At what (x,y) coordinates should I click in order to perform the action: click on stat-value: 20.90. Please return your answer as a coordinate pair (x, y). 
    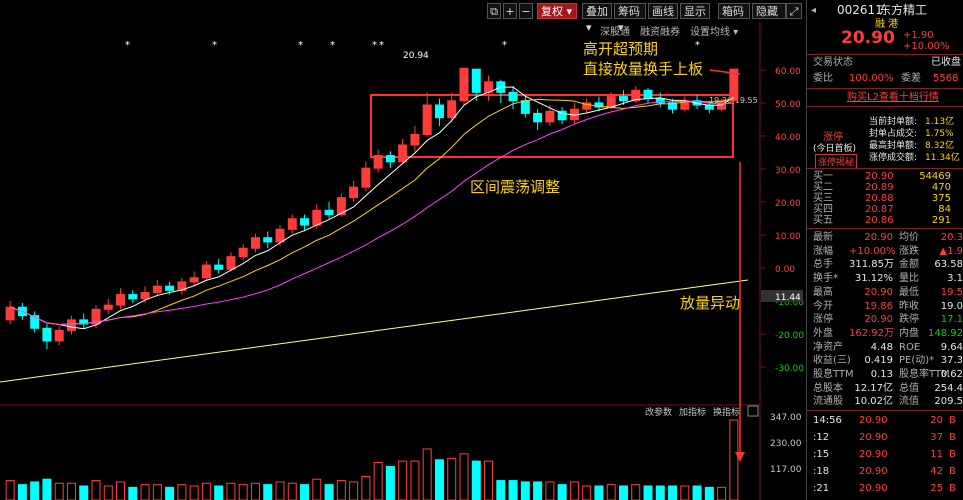
    Looking at the image, I should click on (878, 292).